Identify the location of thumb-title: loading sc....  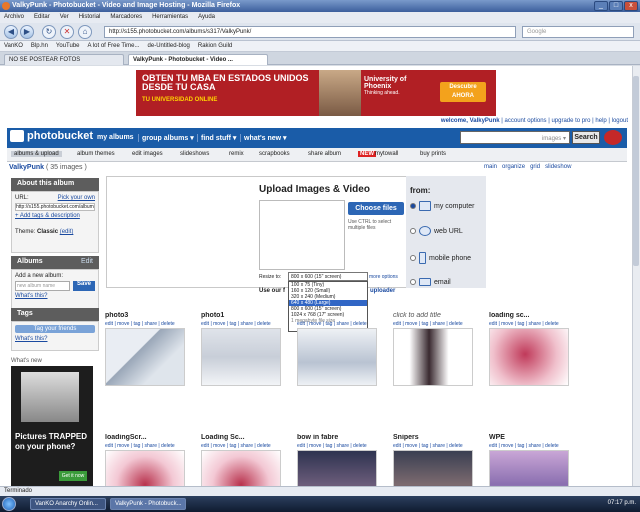
(530, 316).